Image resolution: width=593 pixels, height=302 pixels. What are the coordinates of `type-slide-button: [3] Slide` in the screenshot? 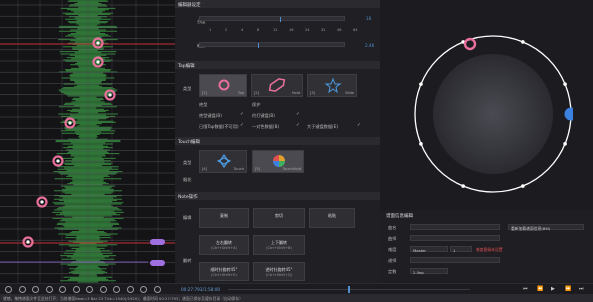 It's located at (332, 85).